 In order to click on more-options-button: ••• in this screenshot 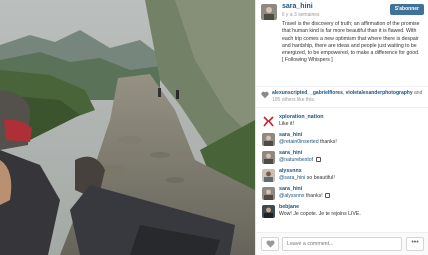, I will do `click(415, 244)`.